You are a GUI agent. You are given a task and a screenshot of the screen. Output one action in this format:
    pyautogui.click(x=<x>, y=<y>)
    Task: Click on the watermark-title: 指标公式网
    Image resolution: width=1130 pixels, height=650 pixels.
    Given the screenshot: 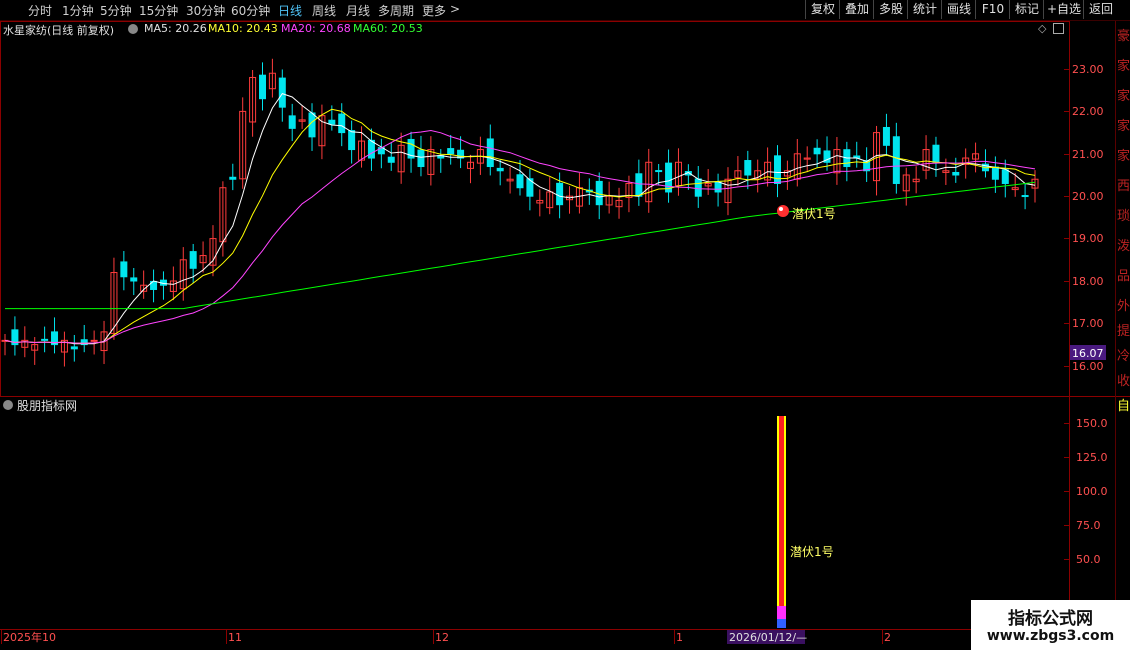 What is the action you would take?
    pyautogui.click(x=1050, y=619)
    